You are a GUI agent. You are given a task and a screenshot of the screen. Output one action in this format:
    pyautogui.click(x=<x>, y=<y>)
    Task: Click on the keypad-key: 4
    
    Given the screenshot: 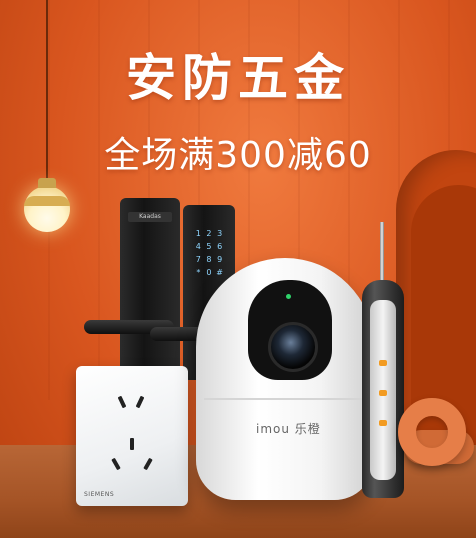 What is the action you would take?
    pyautogui.click(x=198, y=246)
    